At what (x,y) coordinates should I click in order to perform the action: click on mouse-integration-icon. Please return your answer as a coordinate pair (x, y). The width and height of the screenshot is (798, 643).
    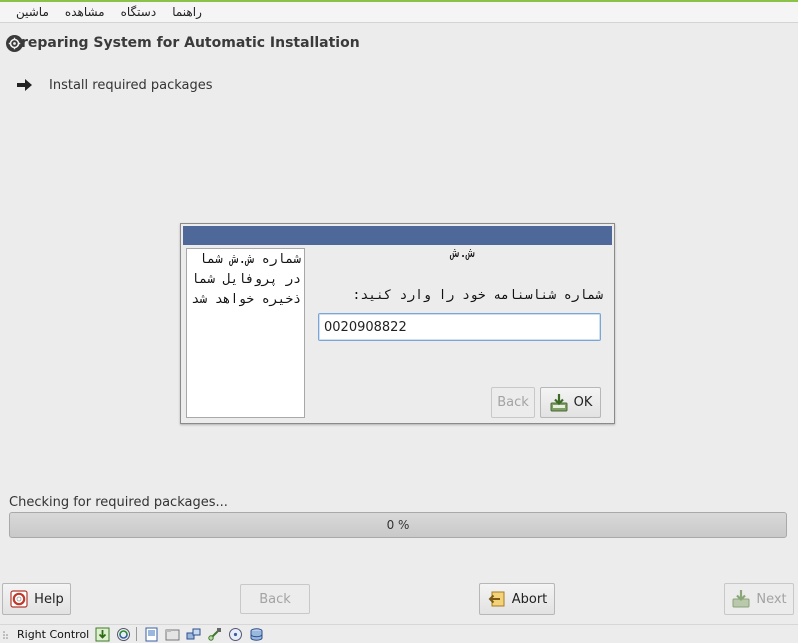
    Looking at the image, I should click on (123, 634).